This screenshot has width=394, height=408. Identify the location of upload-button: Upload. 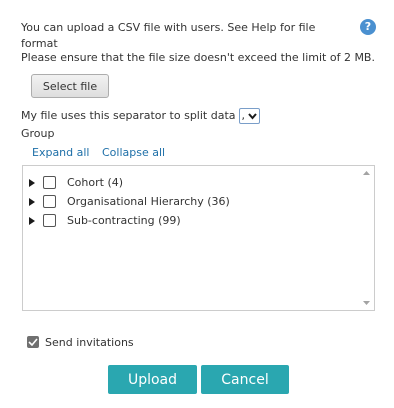
(152, 379).